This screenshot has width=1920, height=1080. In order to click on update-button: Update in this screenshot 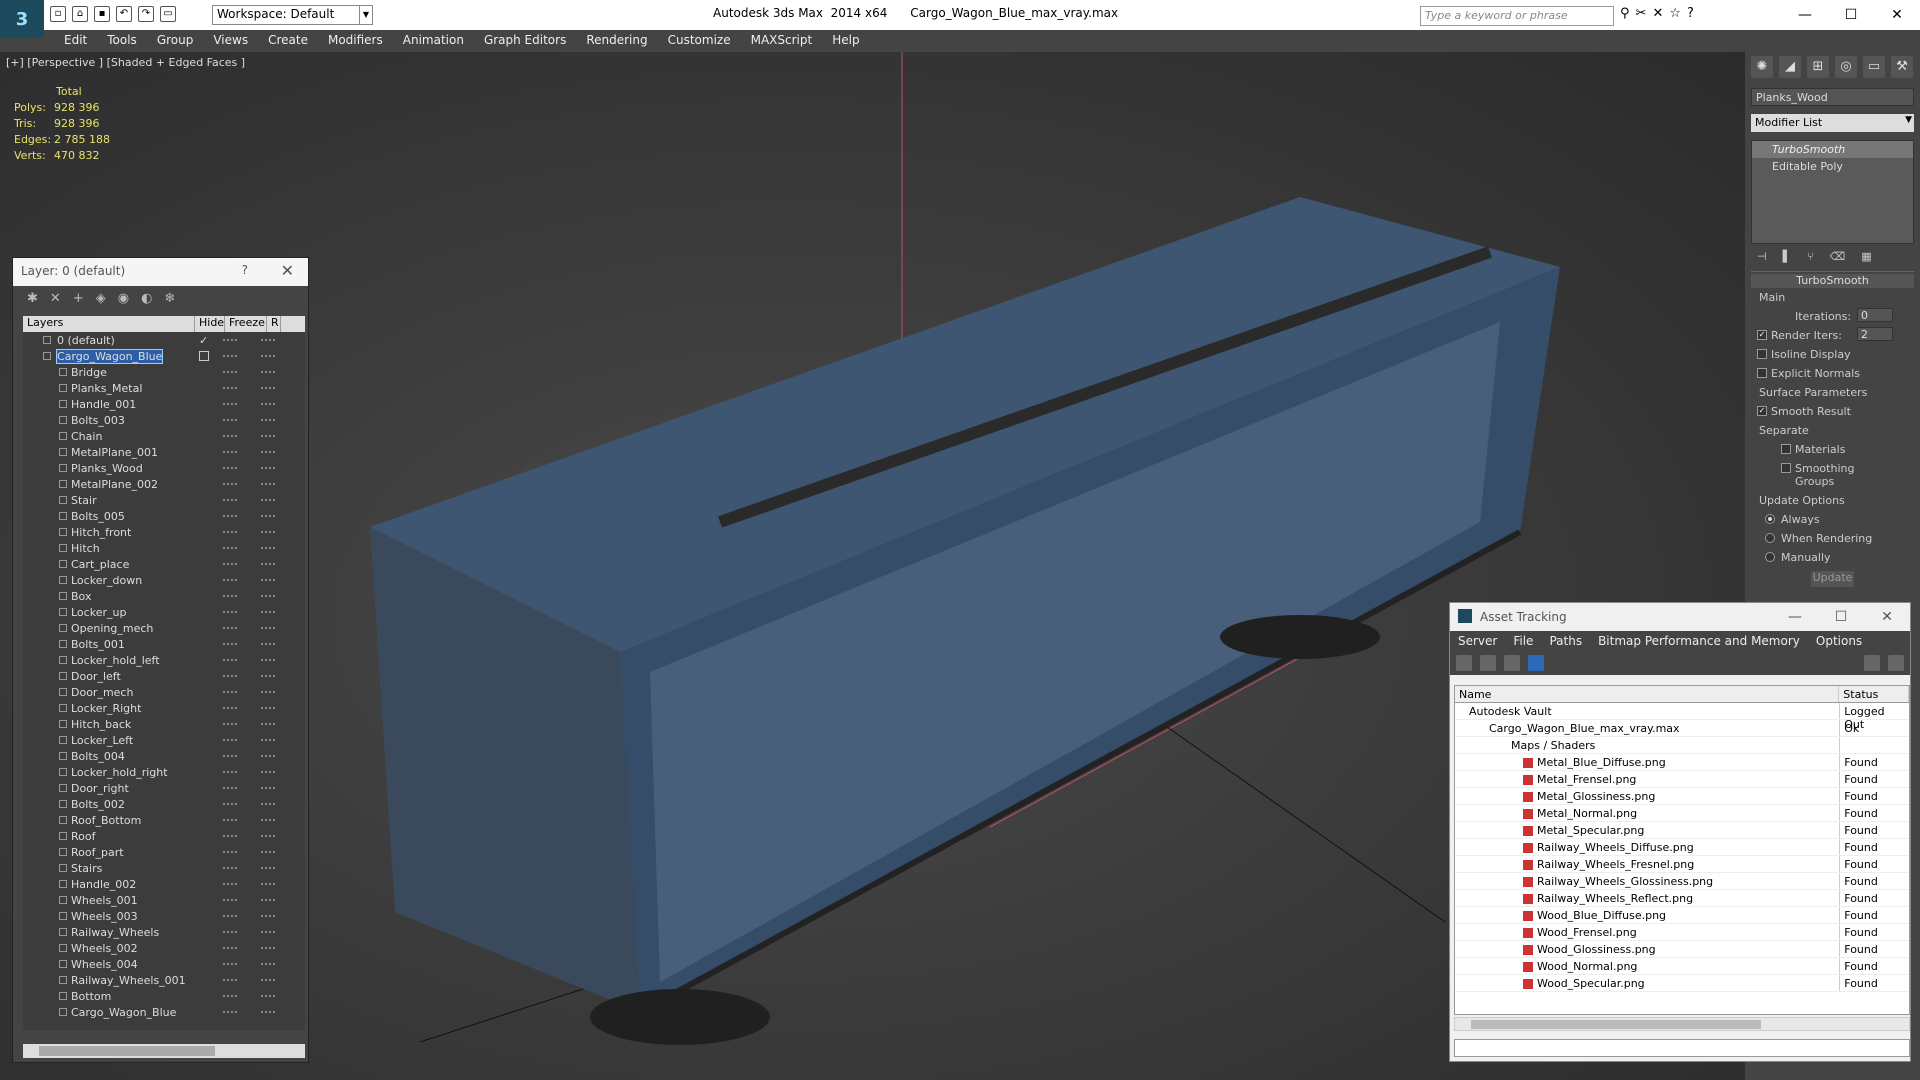, I will do `click(1832, 579)`.